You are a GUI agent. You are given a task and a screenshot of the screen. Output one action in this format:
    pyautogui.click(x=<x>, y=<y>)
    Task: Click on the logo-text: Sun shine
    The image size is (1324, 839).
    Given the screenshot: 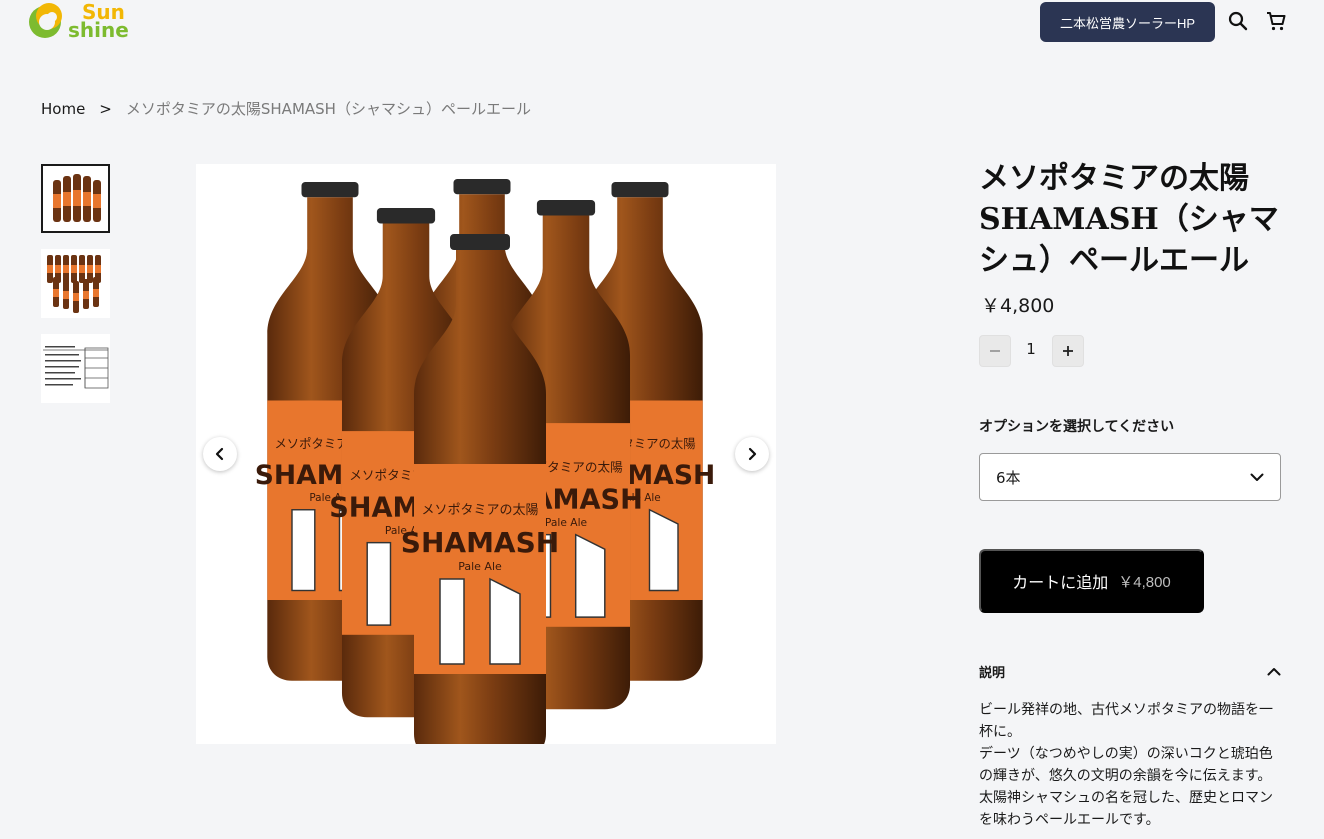 What is the action you would take?
    pyautogui.click(x=98, y=22)
    